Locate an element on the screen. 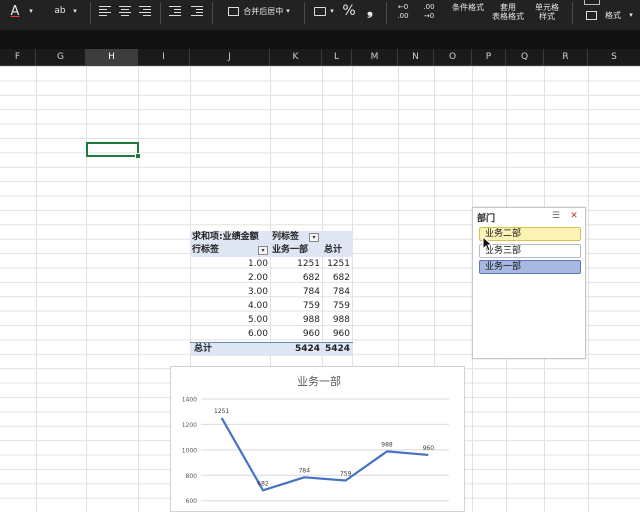 The height and width of the screenshot is (512, 640). pivot-row-label: 4.00 is located at coordinates (230, 306).